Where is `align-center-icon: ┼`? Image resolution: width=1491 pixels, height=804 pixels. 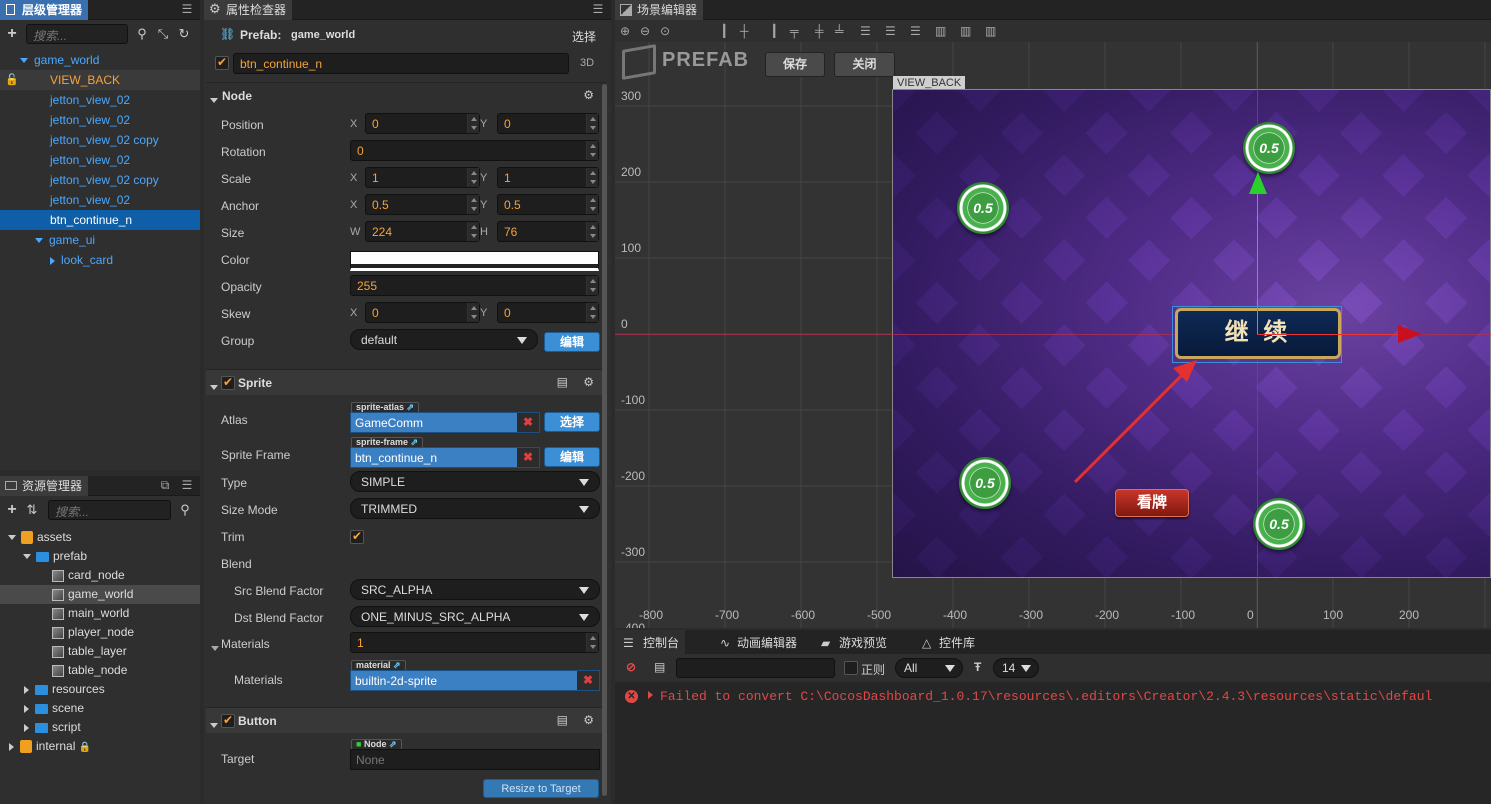
align-center-icon: ┼ is located at coordinates (744, 31).